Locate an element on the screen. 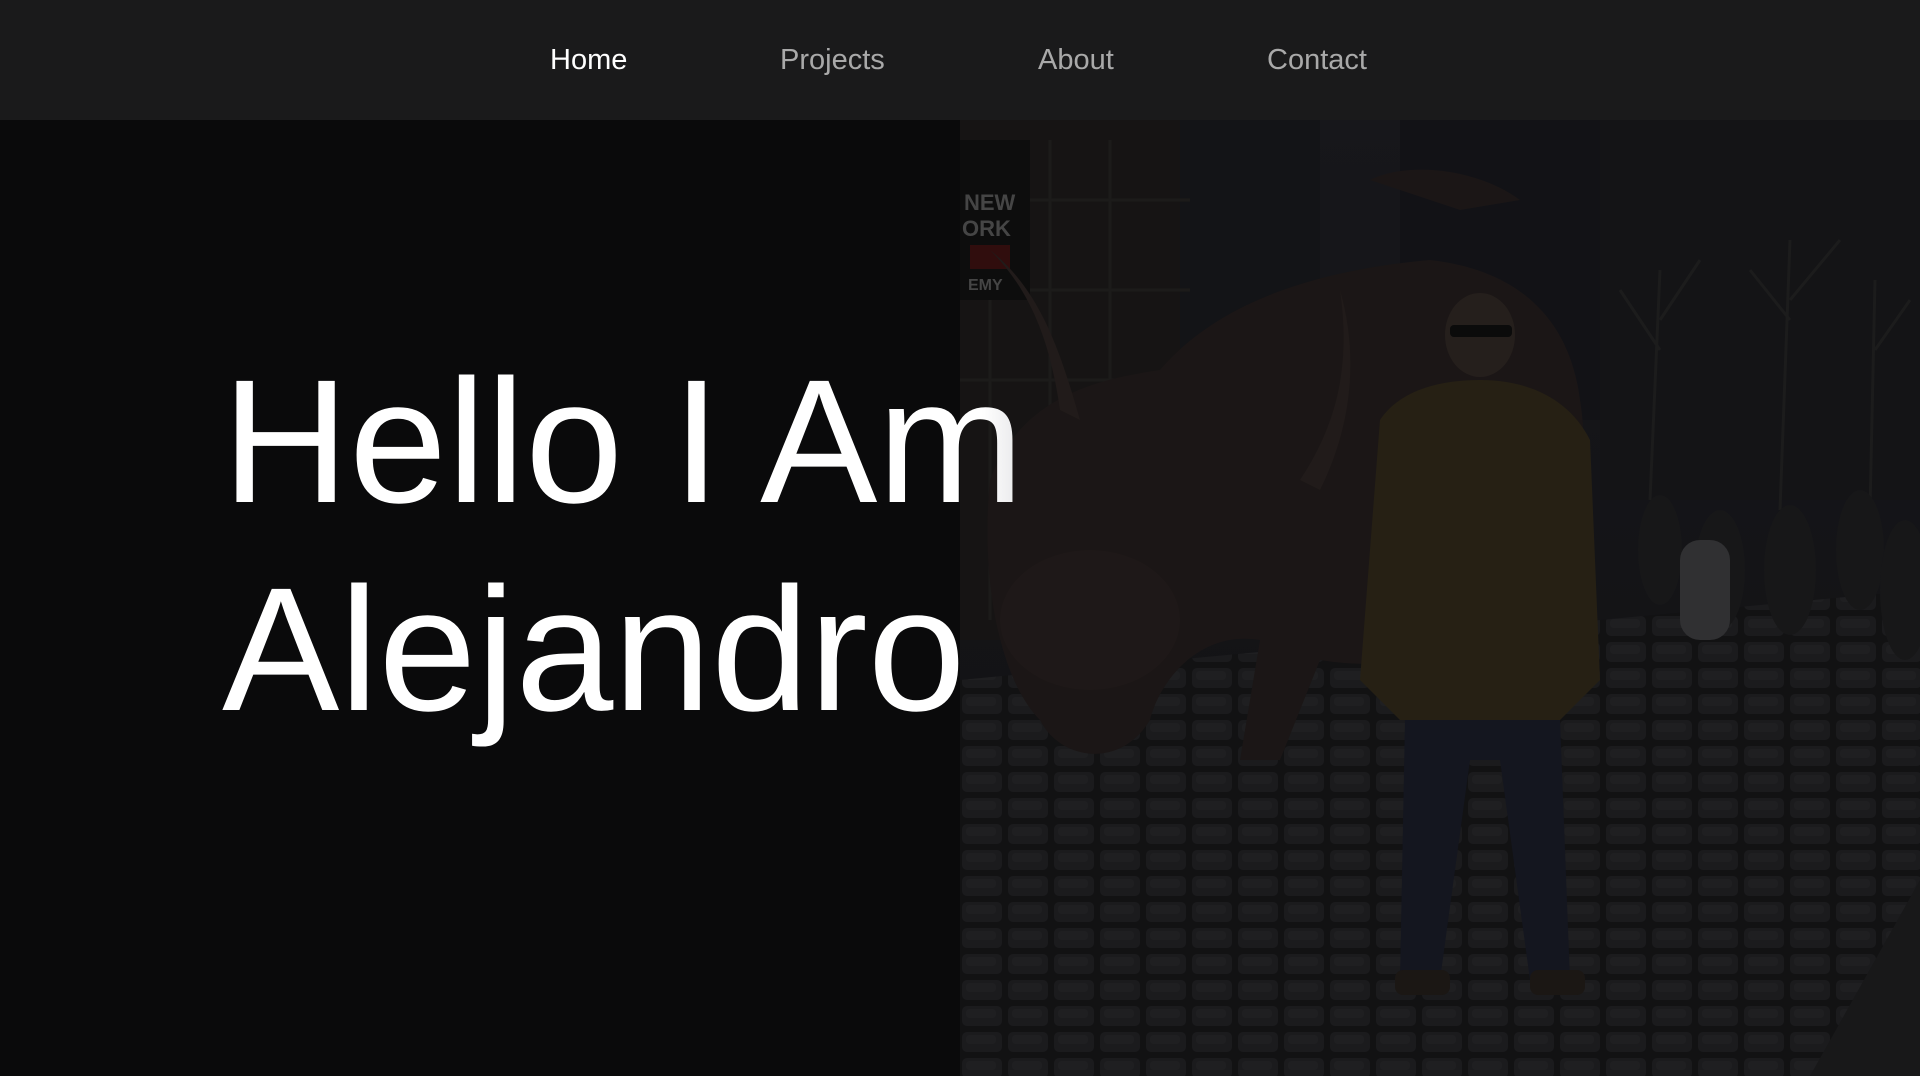 The height and width of the screenshot is (1076, 1920). nav-link-projects: Projects is located at coordinates (832, 60).